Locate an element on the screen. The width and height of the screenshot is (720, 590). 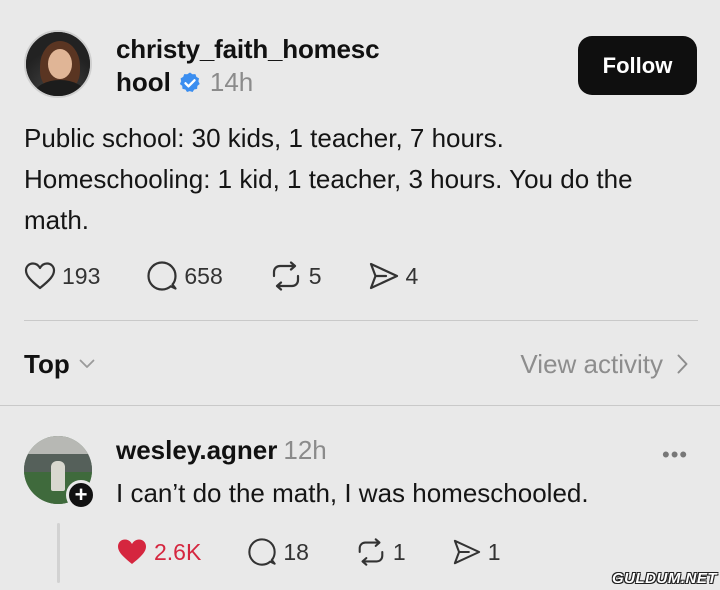
author-meta: hool 14h is located at coordinates (184, 82).